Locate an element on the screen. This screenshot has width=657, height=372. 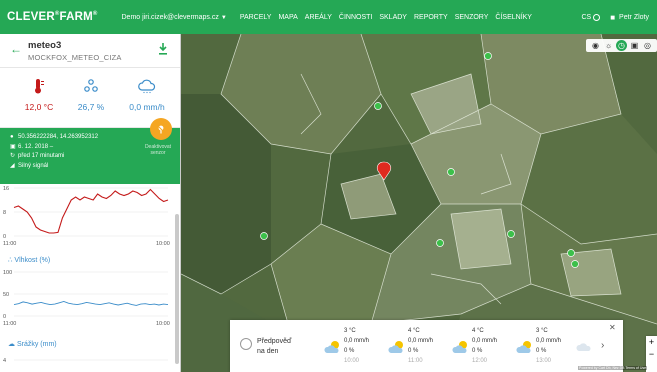
zoom-in-button: + is located at coordinates (651, 342).